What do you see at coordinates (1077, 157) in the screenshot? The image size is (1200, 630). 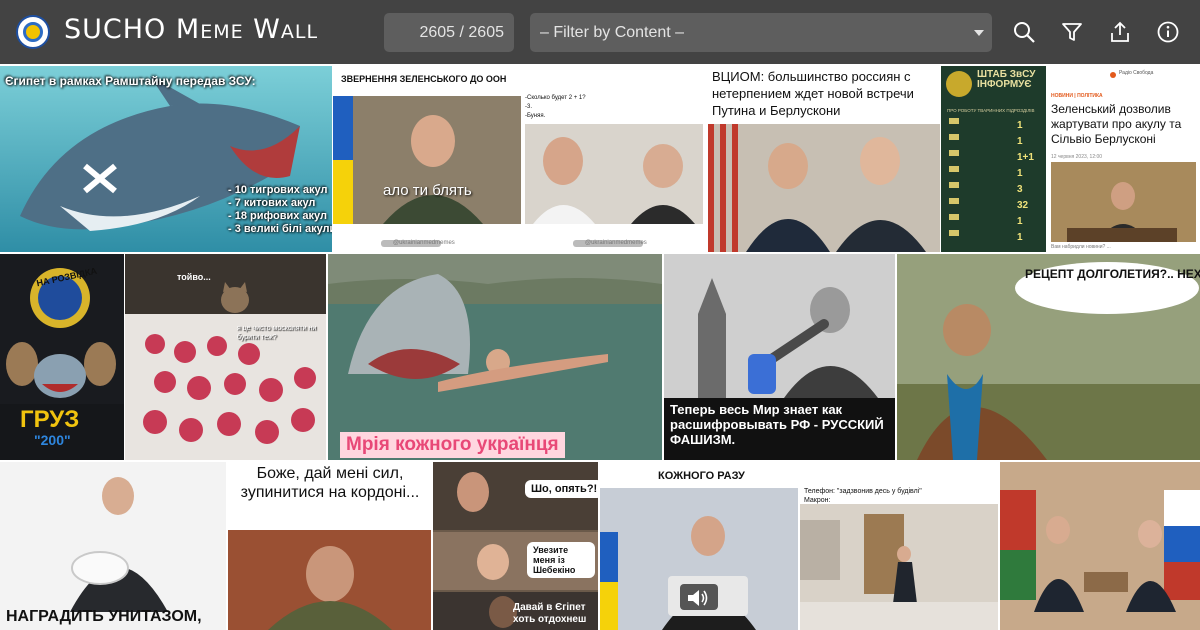 I see `news-date: 12 червня 2023, 12:00` at bounding box center [1077, 157].